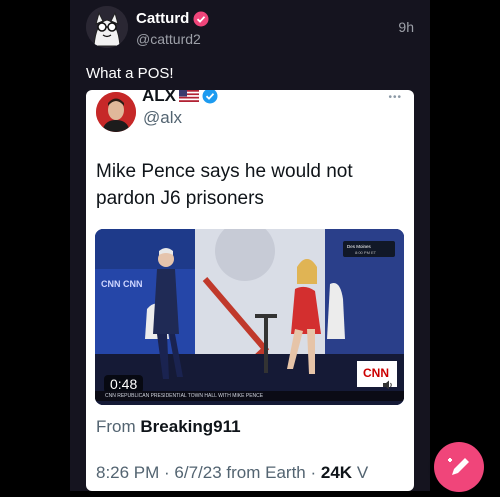 The width and height of the screenshot is (500, 497). Describe the element at coordinates (159, 98) in the screenshot. I see `quote-author-name: ALX` at that location.